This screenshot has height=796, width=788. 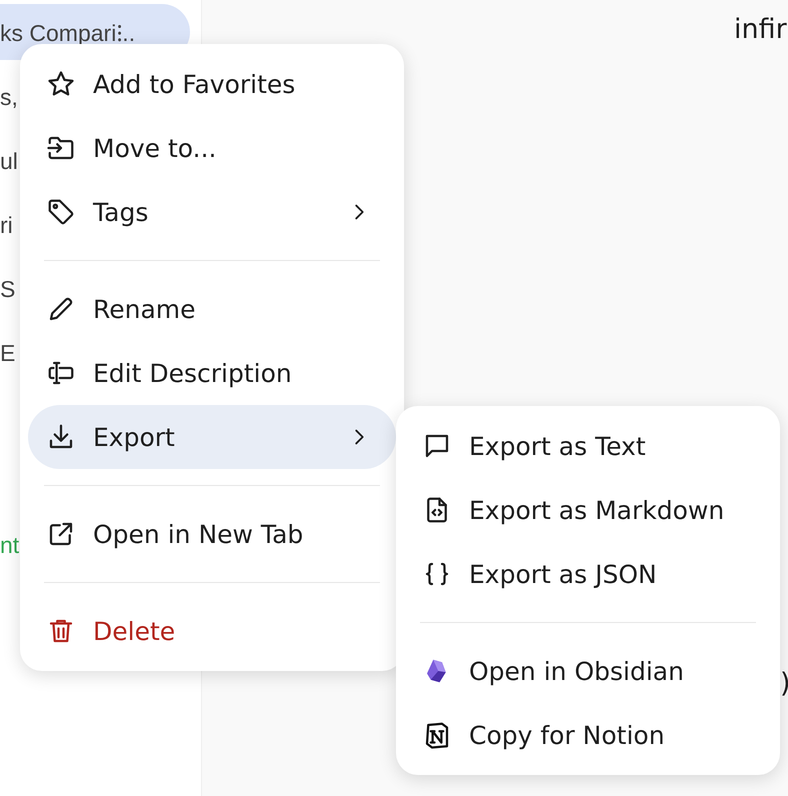 I want to click on menu-item: Copy for Notion, so click(x=588, y=735).